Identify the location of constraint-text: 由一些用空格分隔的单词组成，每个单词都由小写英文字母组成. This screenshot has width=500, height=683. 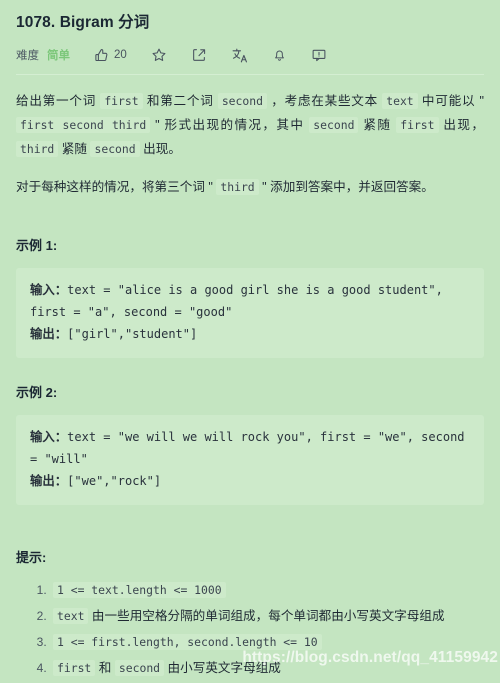
(266, 616).